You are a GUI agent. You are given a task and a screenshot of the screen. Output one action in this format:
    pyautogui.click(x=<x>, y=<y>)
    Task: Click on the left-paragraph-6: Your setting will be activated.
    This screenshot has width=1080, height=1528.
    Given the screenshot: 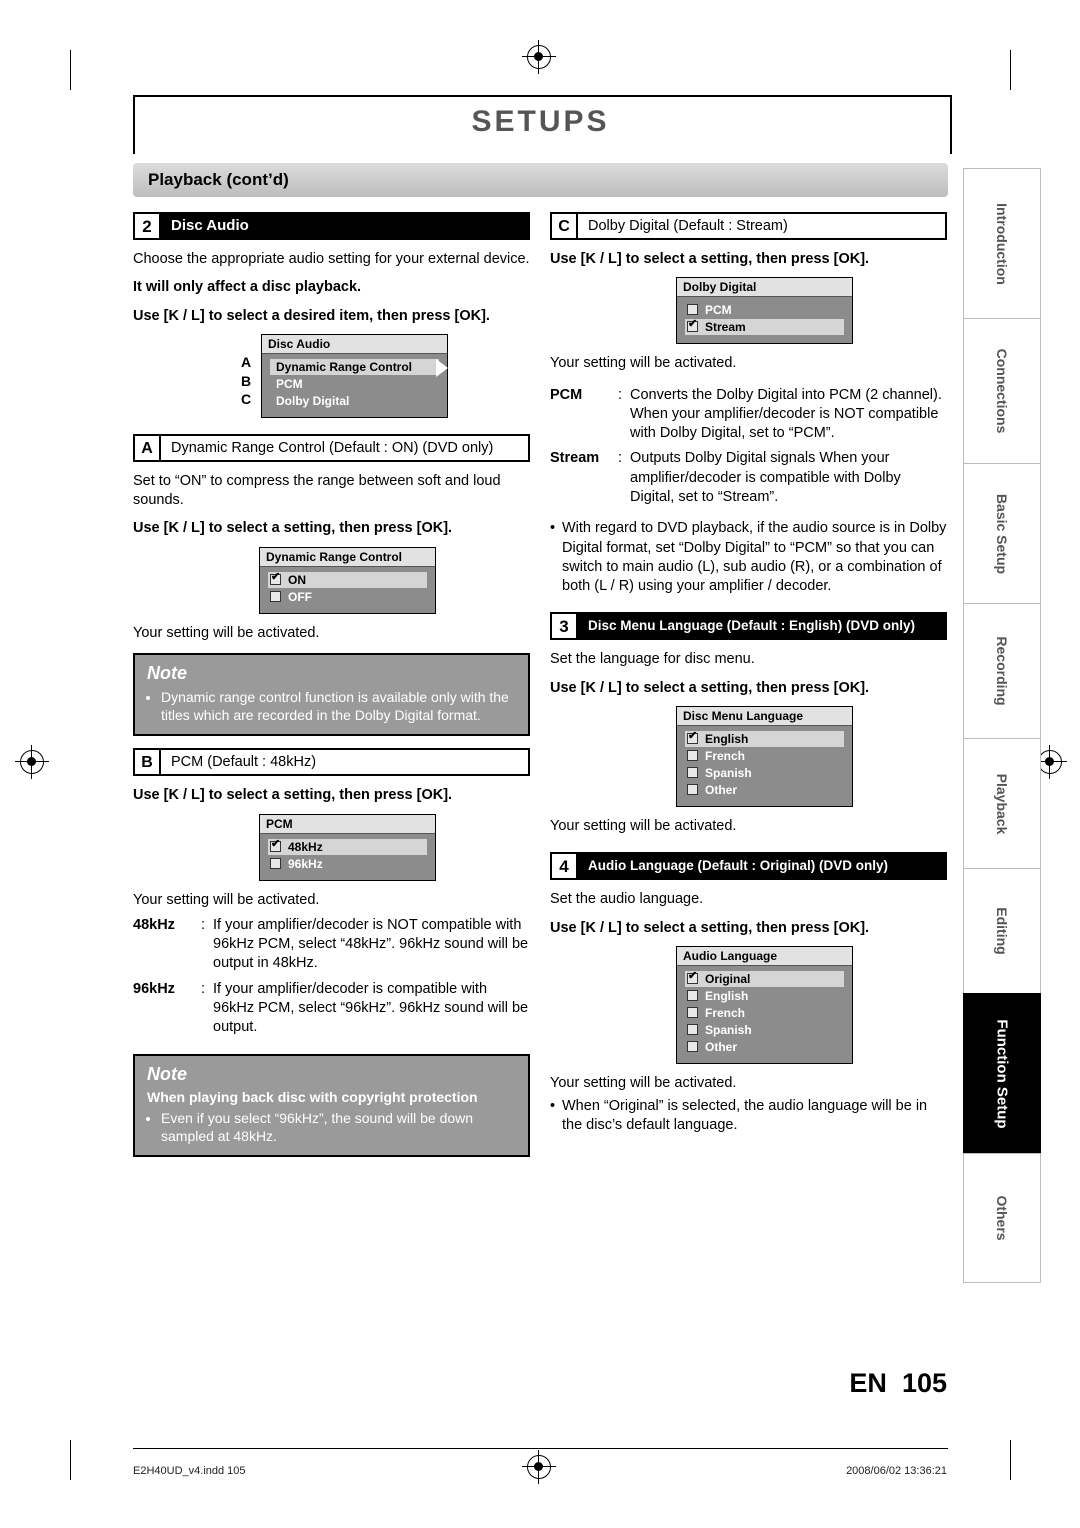 What is the action you would take?
    pyautogui.click(x=226, y=632)
    